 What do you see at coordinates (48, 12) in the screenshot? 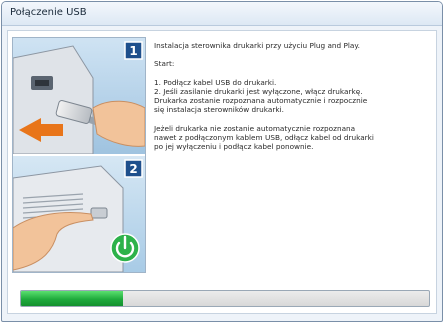
I see `window-title: Połączenie USB` at bounding box center [48, 12].